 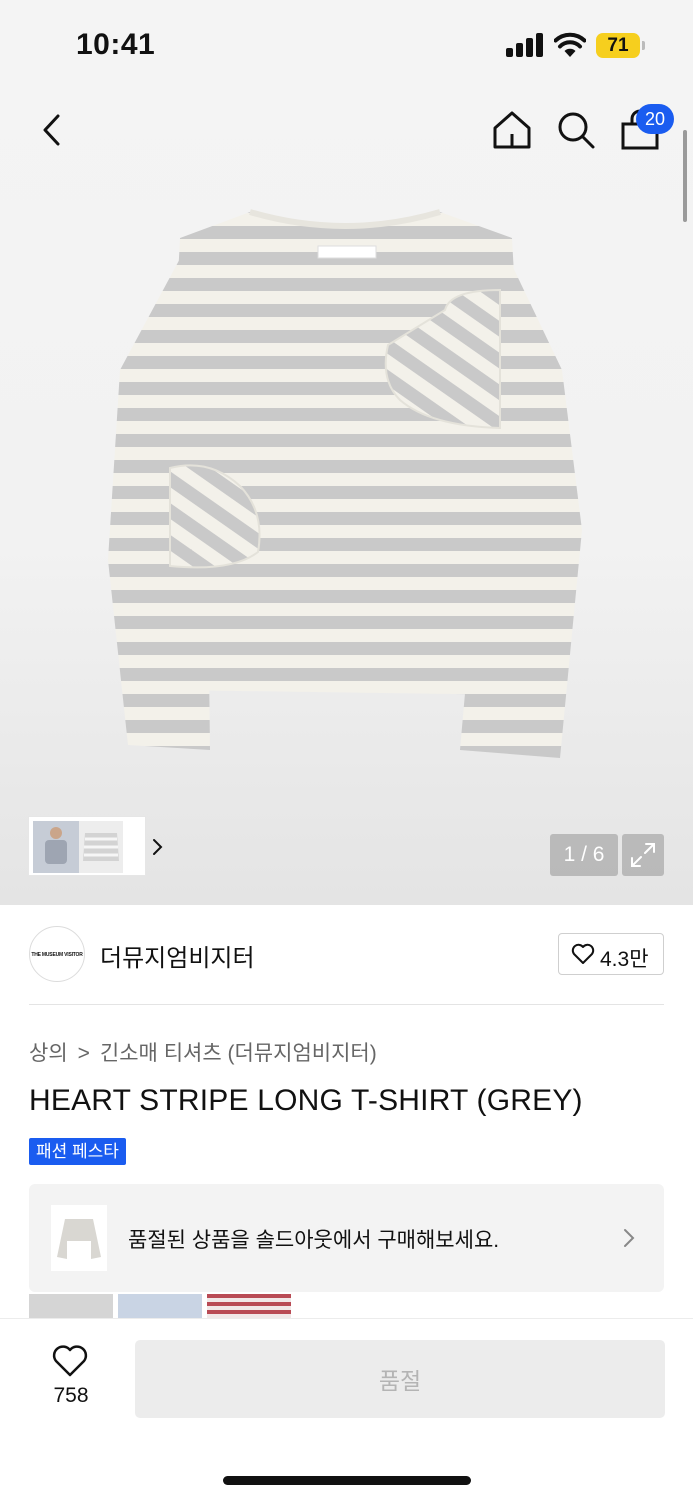 What do you see at coordinates (512, 130) in the screenshot?
I see `home-icon` at bounding box center [512, 130].